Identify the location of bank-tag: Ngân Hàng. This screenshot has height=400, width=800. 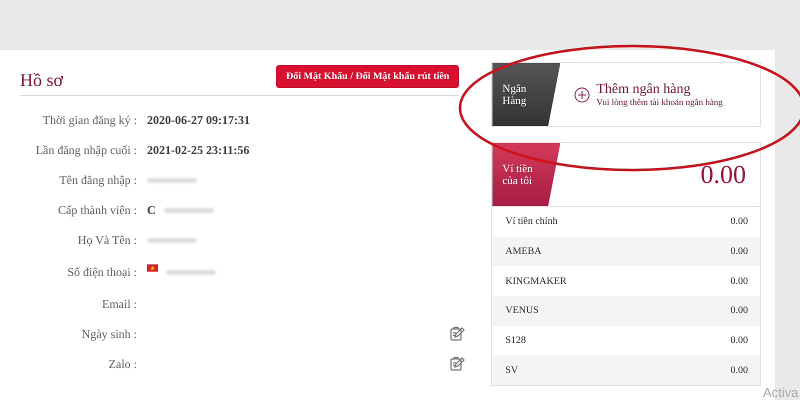
(526, 94).